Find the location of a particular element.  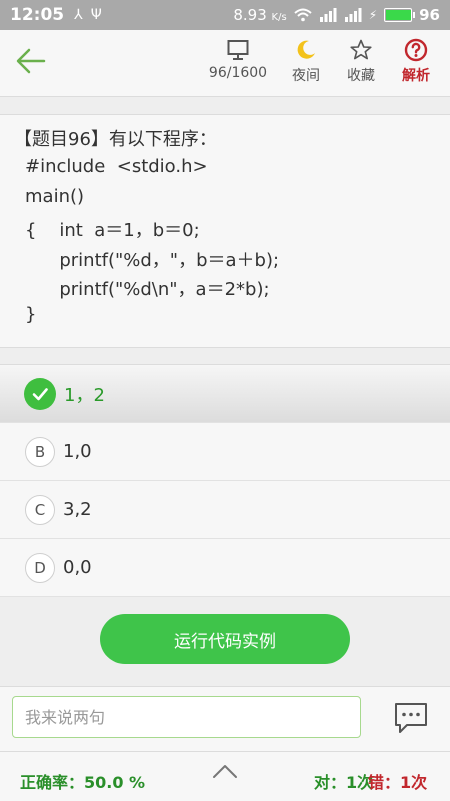

wrong-count: 错：1次 is located at coordinates (398, 782).